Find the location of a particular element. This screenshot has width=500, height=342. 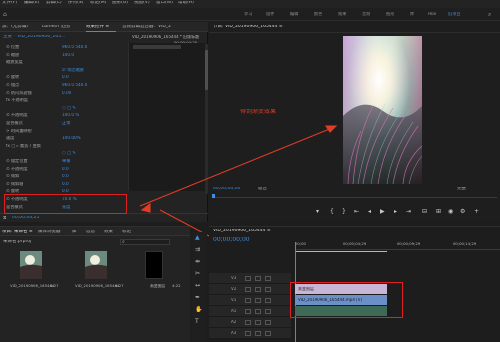

track-select-tool-icon: ⇉ is located at coordinates (197, 249).